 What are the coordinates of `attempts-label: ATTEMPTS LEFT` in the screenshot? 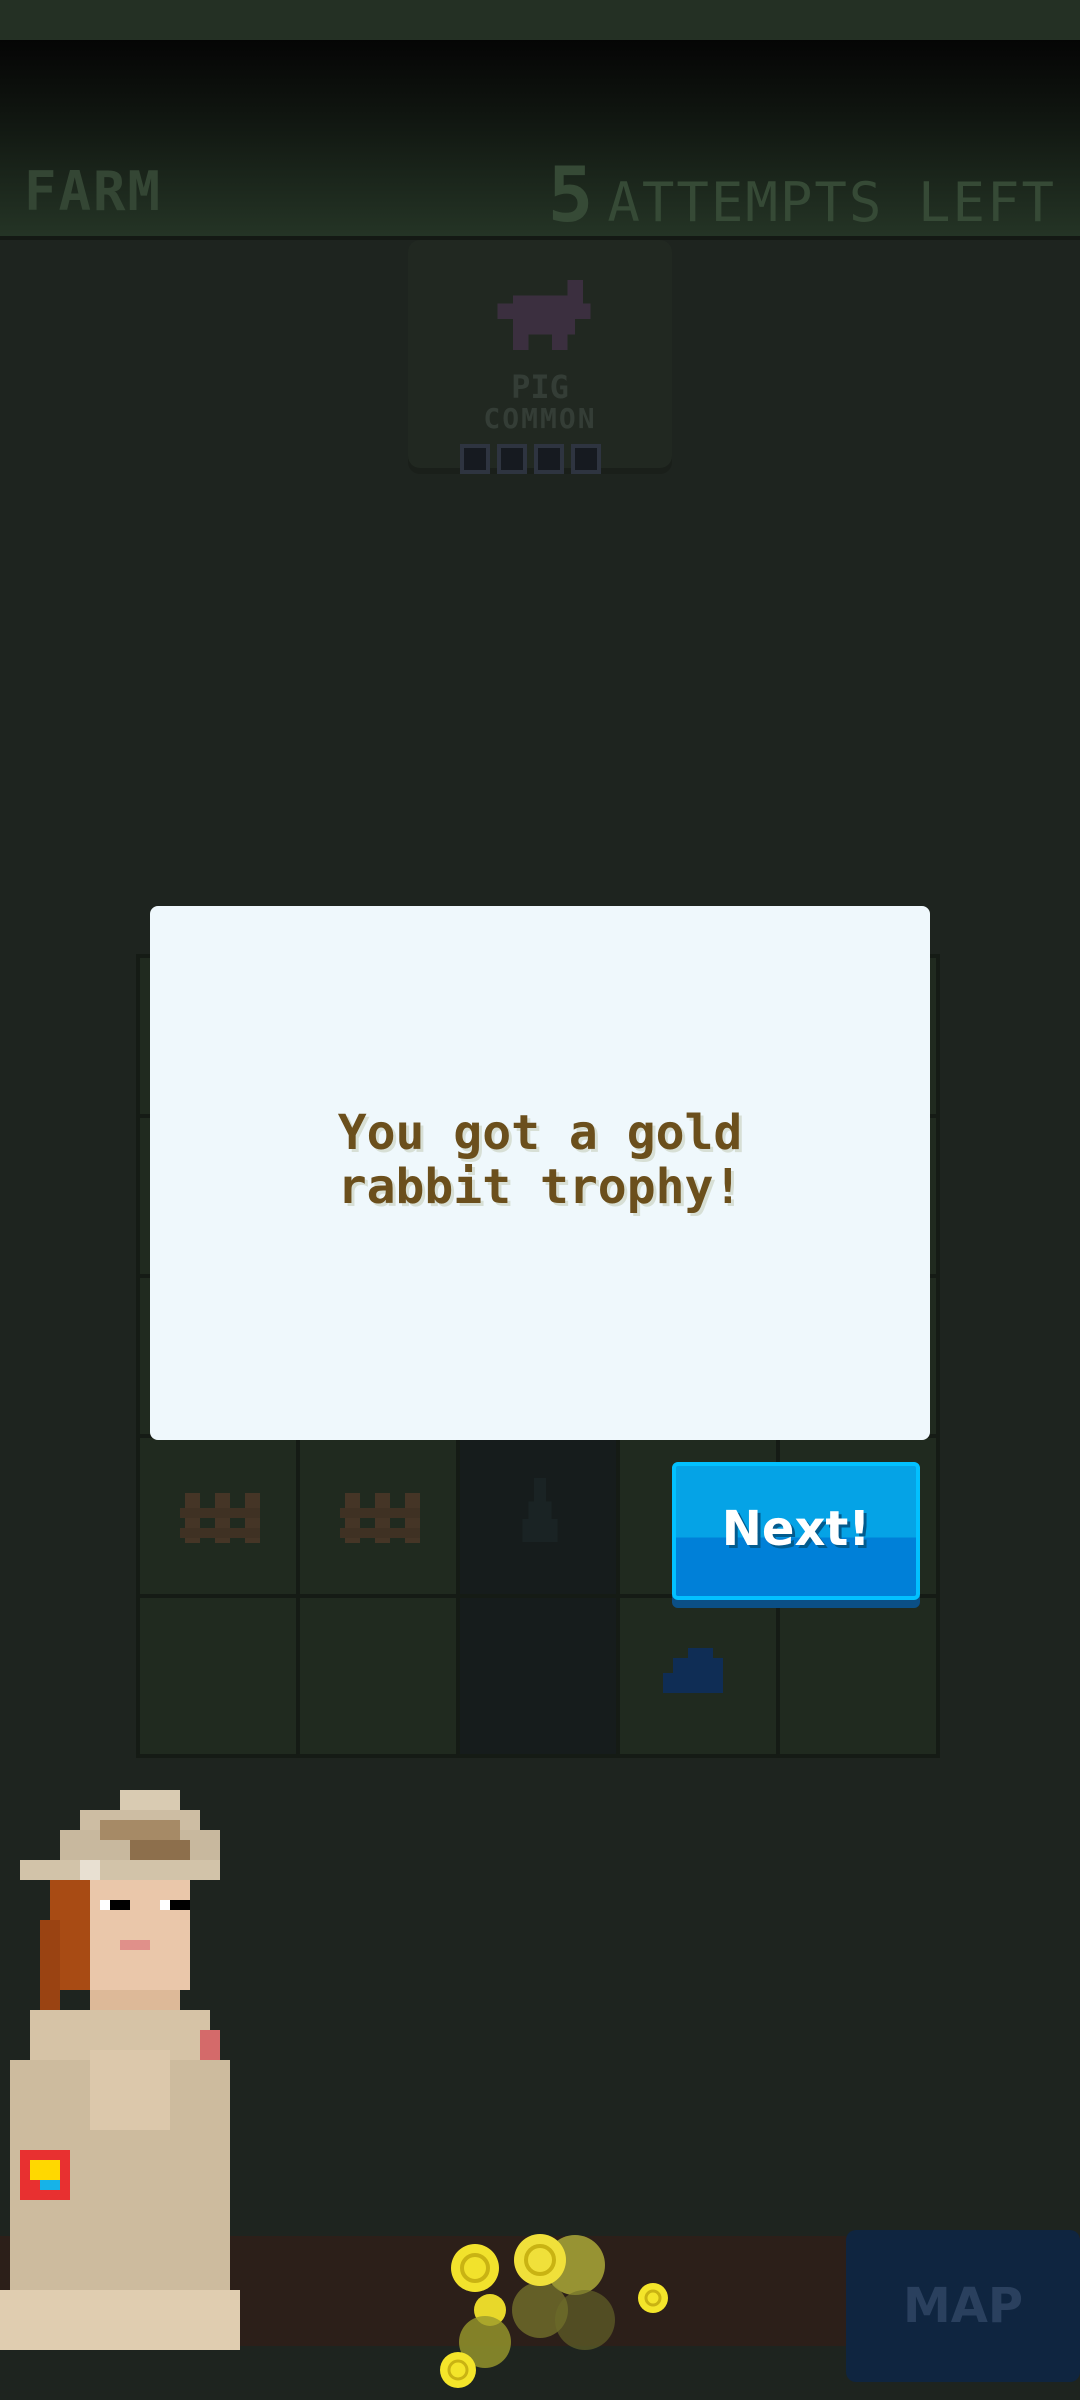 It's located at (831, 202).